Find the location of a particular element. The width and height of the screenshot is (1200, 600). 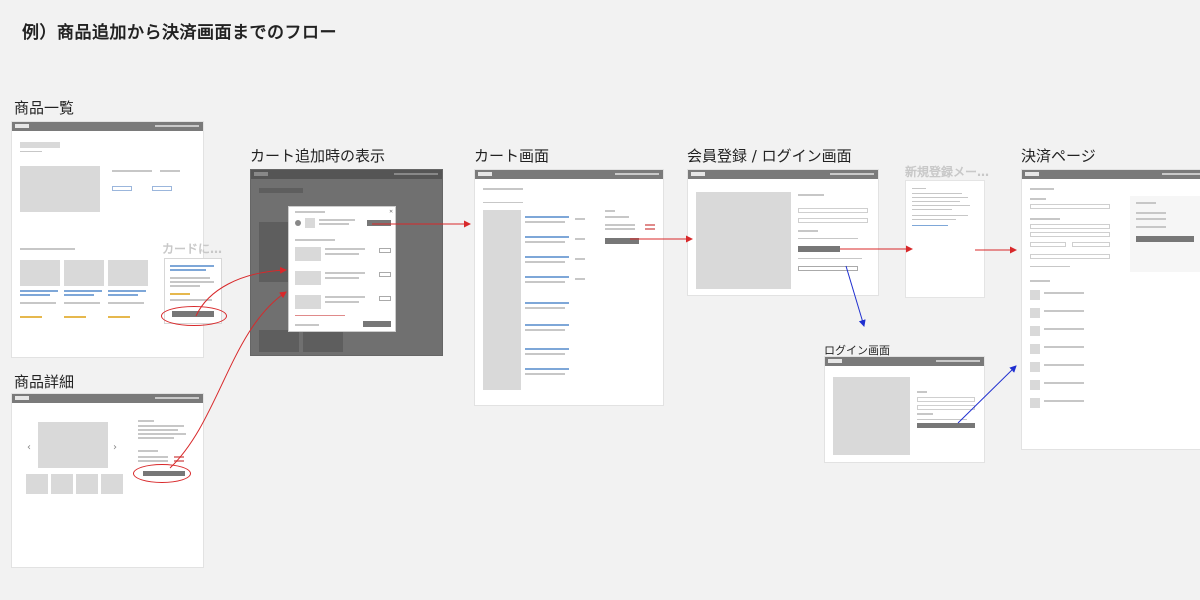

arrow-login-to-checkout is located at coordinates (987, 394).